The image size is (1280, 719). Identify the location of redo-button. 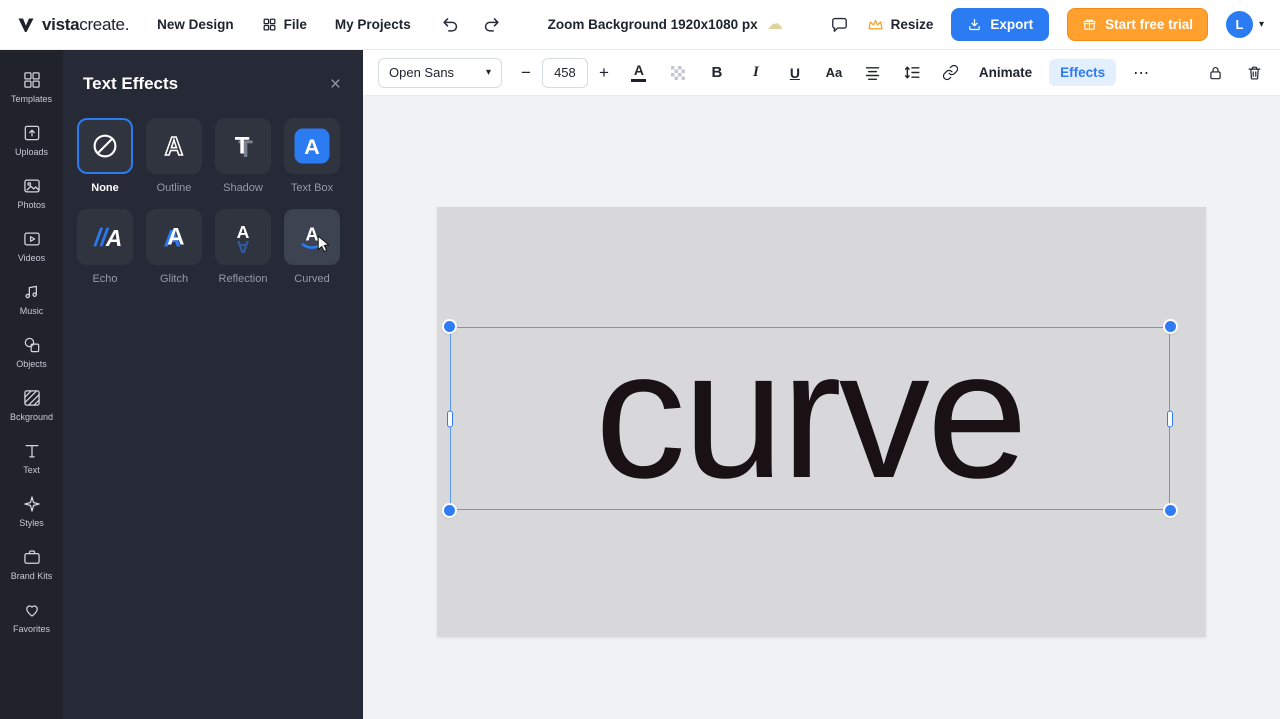
(491, 24).